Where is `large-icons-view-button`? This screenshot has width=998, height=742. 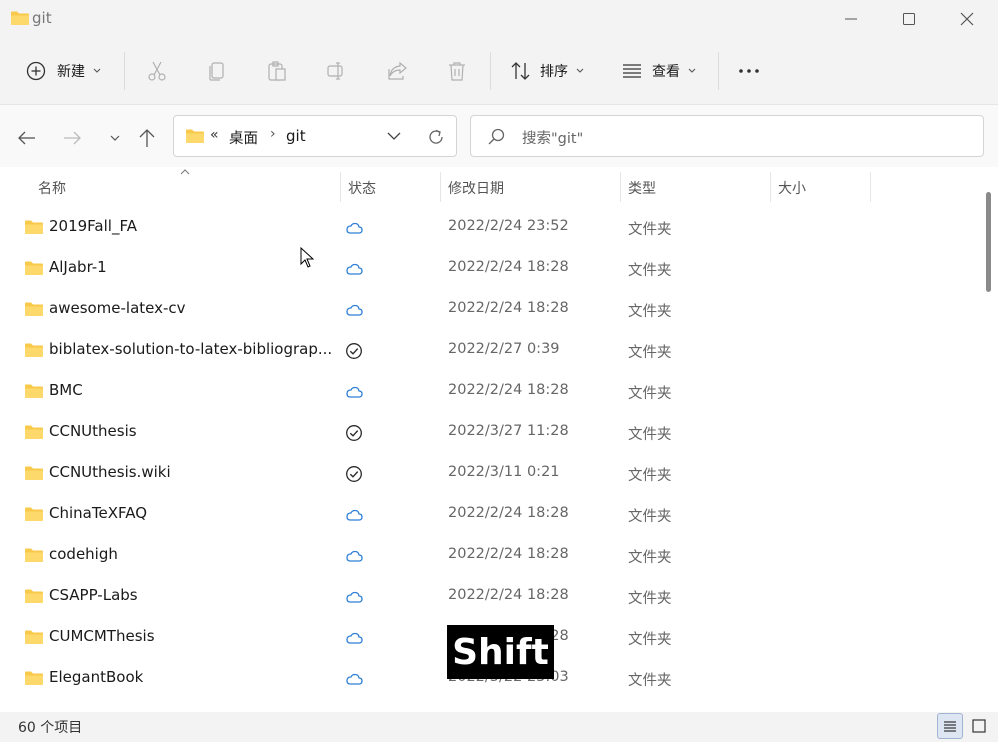 large-icons-view-button is located at coordinates (979, 726).